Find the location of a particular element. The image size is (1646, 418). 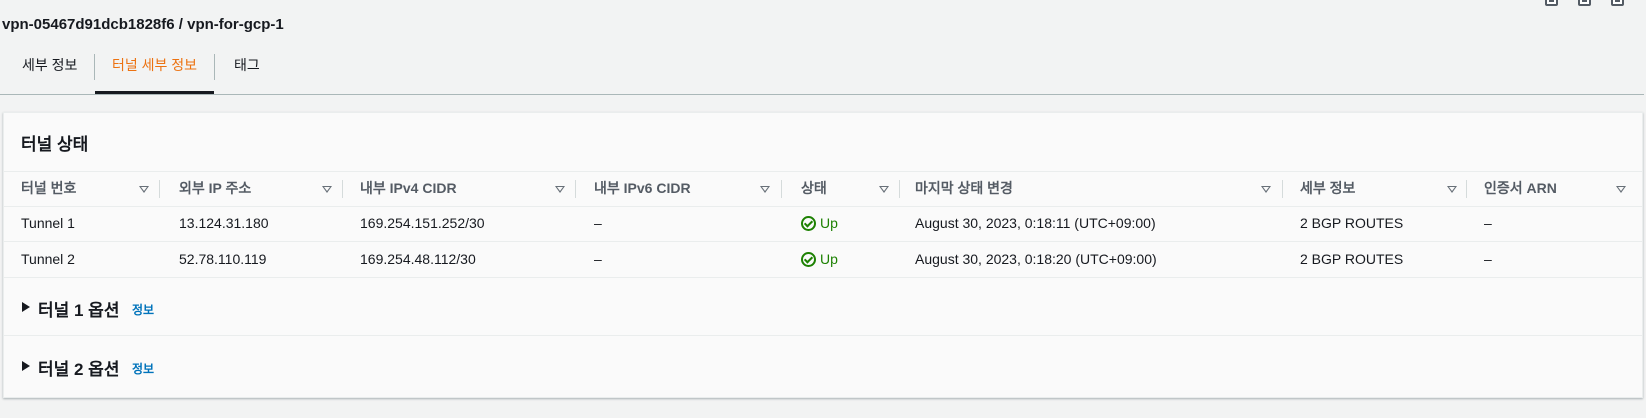

column-header-certificate-arn: 인증서 ARN is located at coordinates (1555, 189).